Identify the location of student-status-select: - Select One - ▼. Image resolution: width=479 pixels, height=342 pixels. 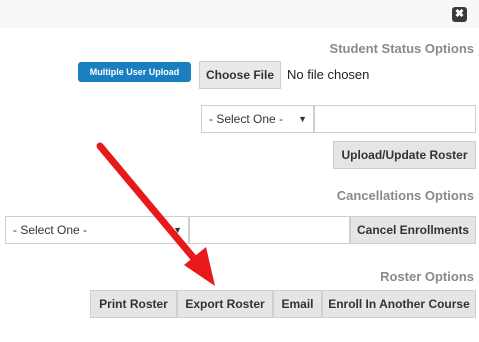
(257, 119).